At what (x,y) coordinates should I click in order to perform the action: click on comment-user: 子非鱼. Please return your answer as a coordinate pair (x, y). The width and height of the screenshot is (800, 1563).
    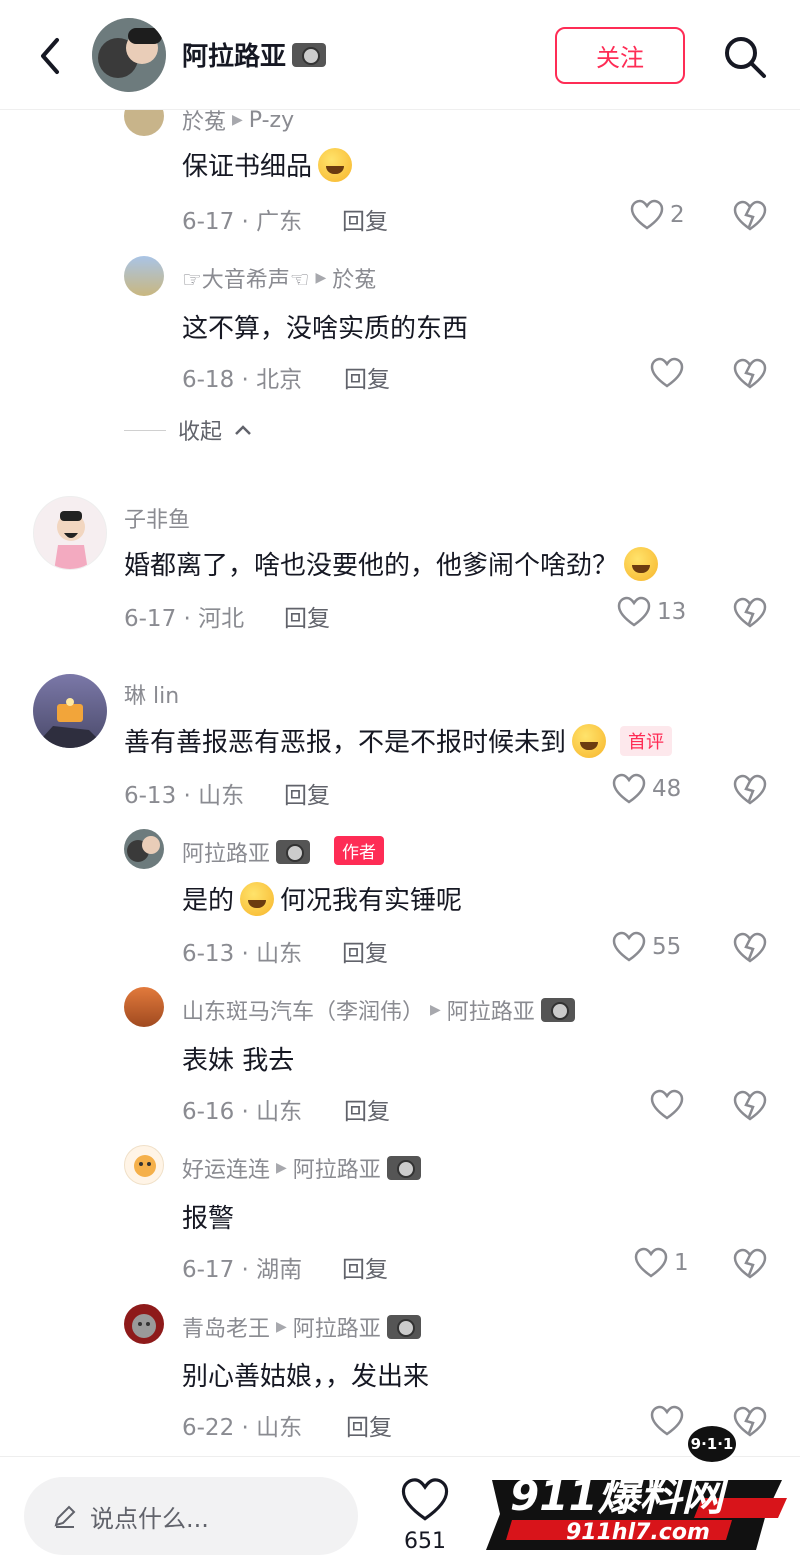
    Looking at the image, I should click on (157, 518).